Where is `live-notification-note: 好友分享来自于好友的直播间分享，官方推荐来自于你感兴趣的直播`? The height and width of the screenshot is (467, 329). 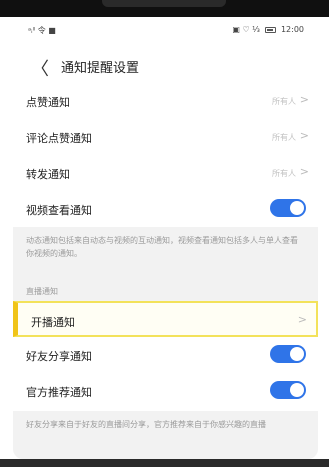 live-notification-note: 好友分享来自于好友的直播间分享，官方推荐来自于你感兴趣的直播 is located at coordinates (165, 435).